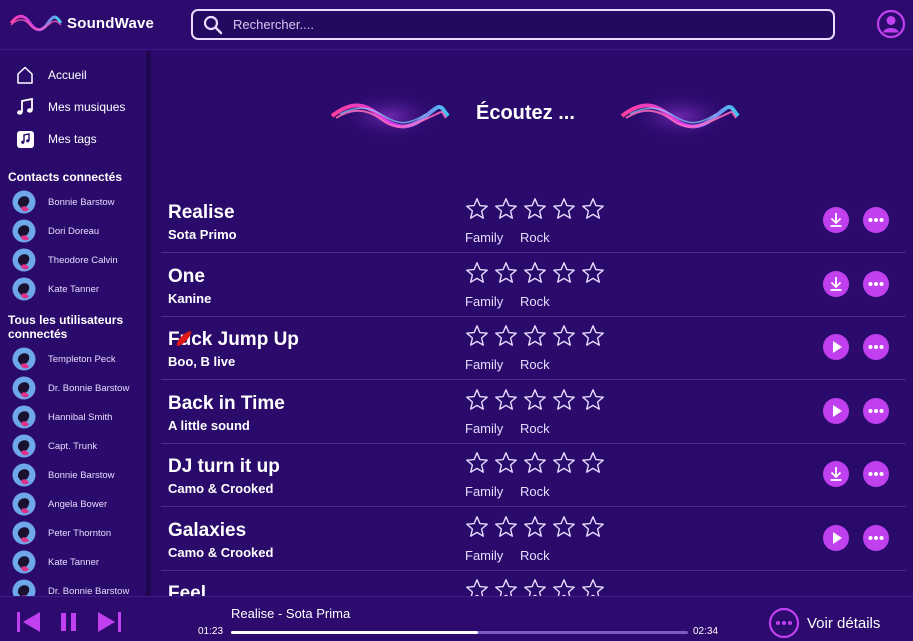 This screenshot has width=913, height=641. Describe the element at coordinates (79, 446) in the screenshot. I see `contact-item: Capt. Trunk` at that location.